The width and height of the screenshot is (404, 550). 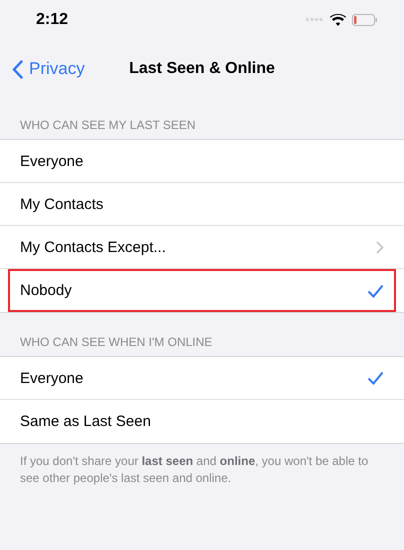 I want to click on screen-title: Last Seen & Online, so click(x=202, y=68).